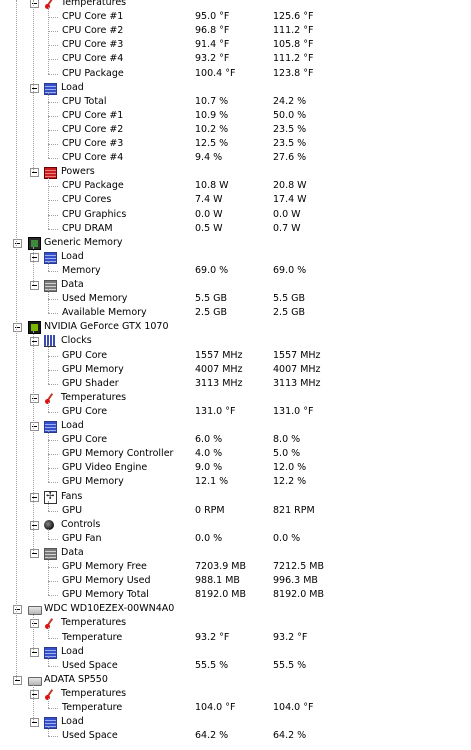 Image resolution: width=471 pixels, height=750 pixels. I want to click on sensor-group-row: Clocks, so click(235, 341).